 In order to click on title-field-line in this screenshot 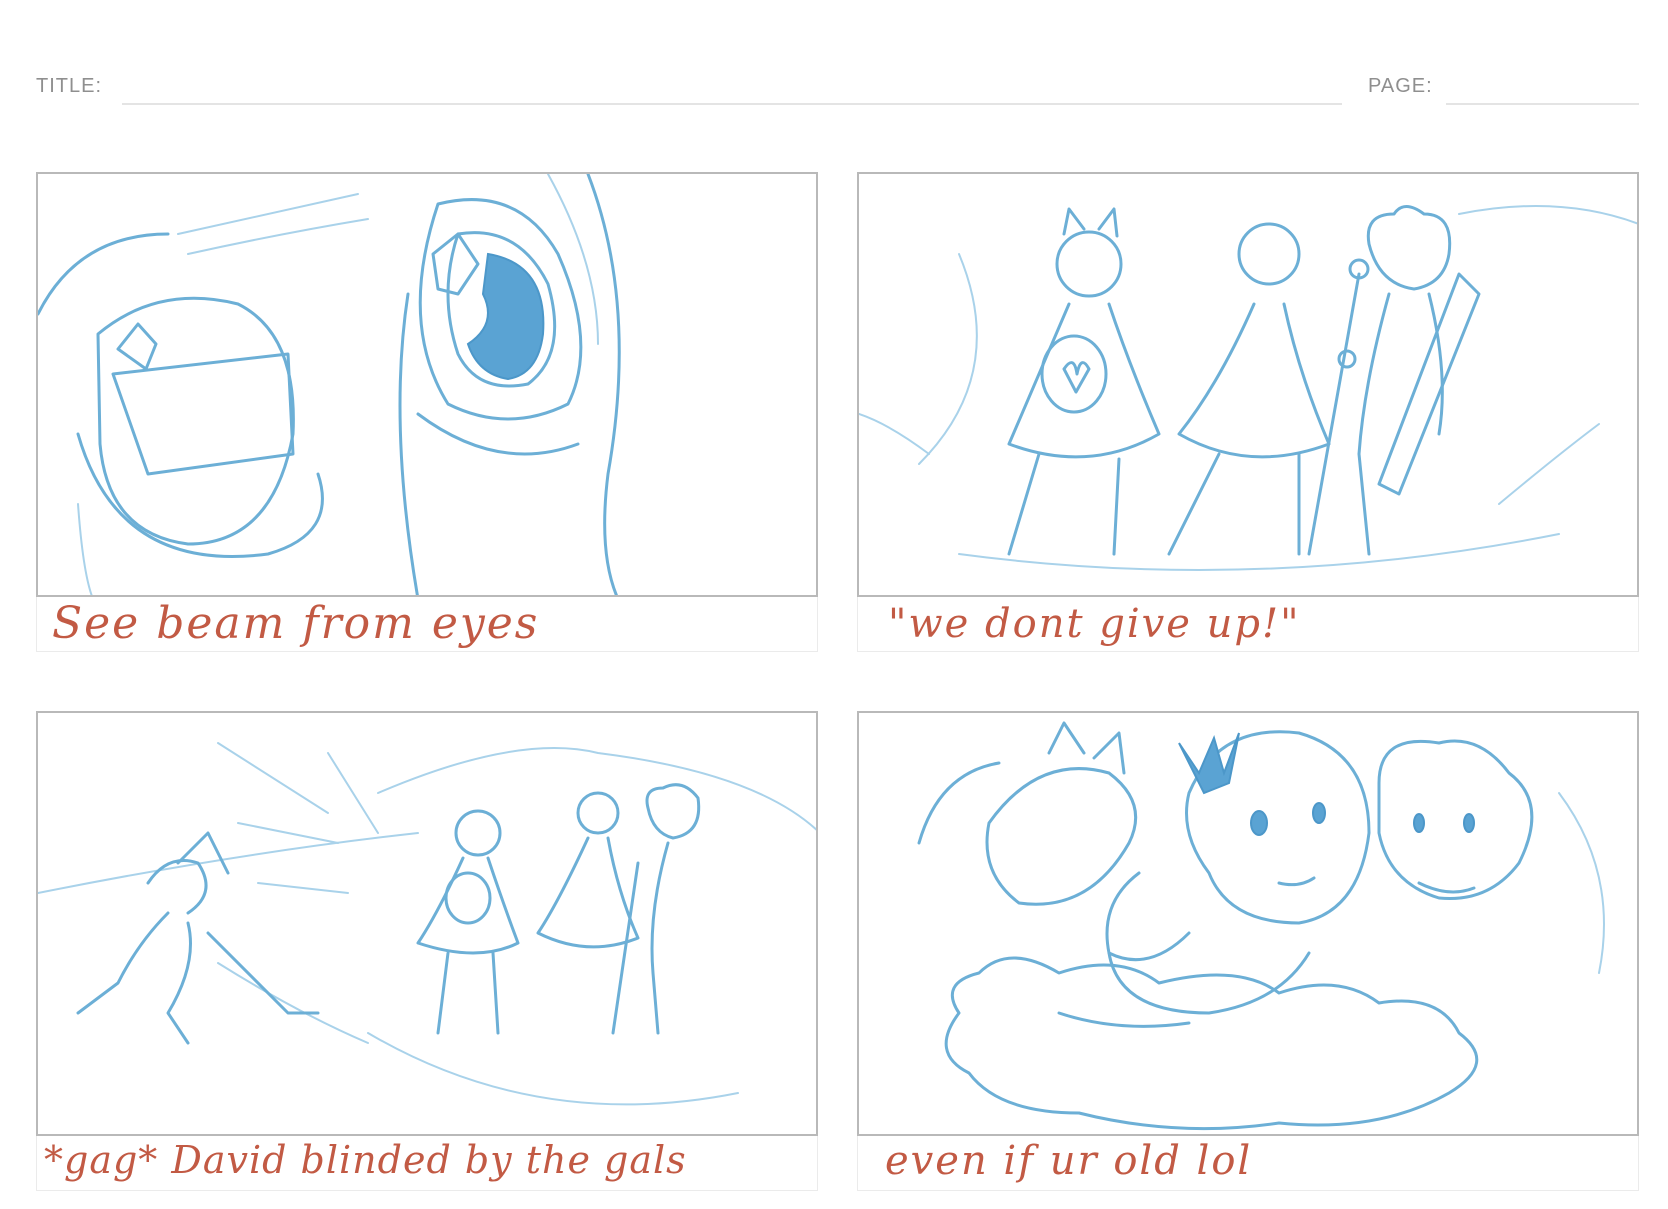, I will do `click(732, 104)`.